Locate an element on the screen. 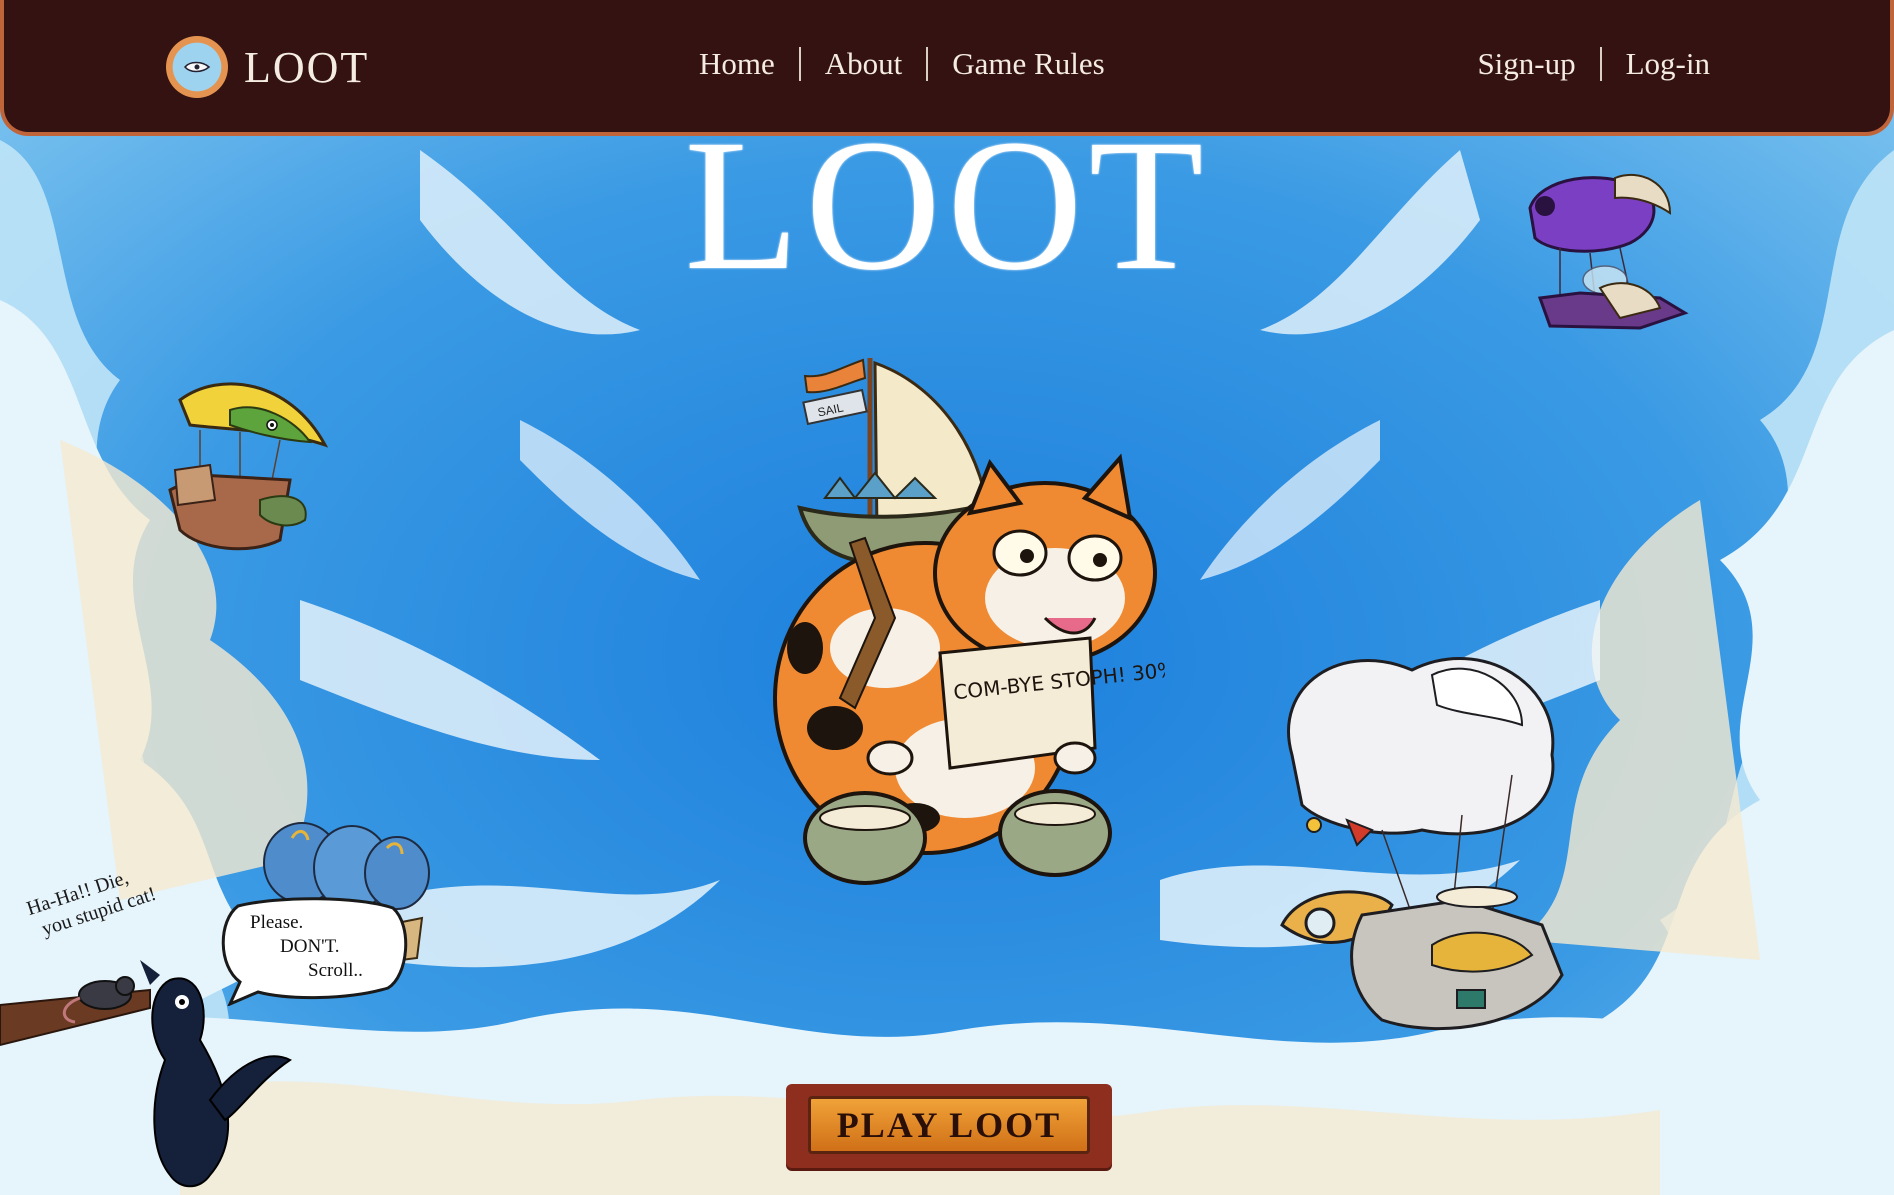 The height and width of the screenshot is (1195, 1894). signup-link: Sign-up is located at coordinates (1526, 64).